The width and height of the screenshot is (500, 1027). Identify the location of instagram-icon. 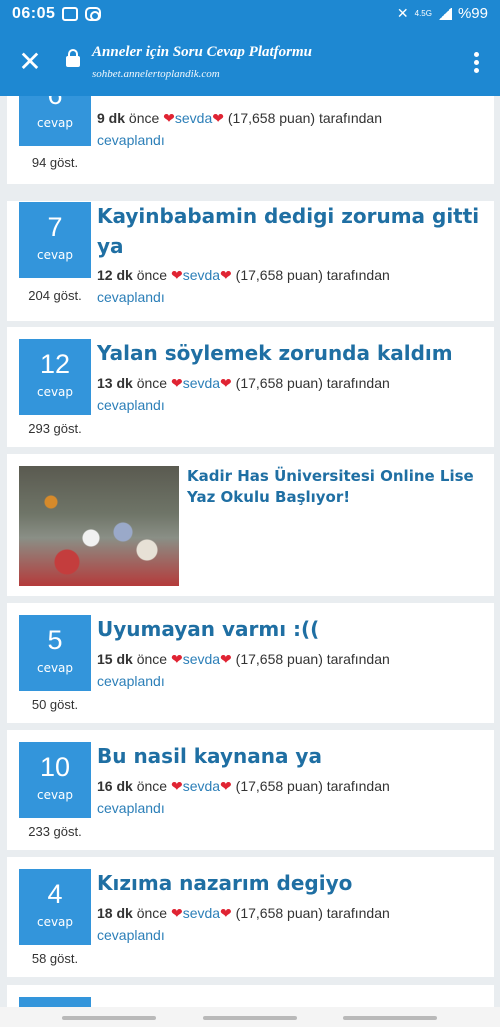
(93, 14).